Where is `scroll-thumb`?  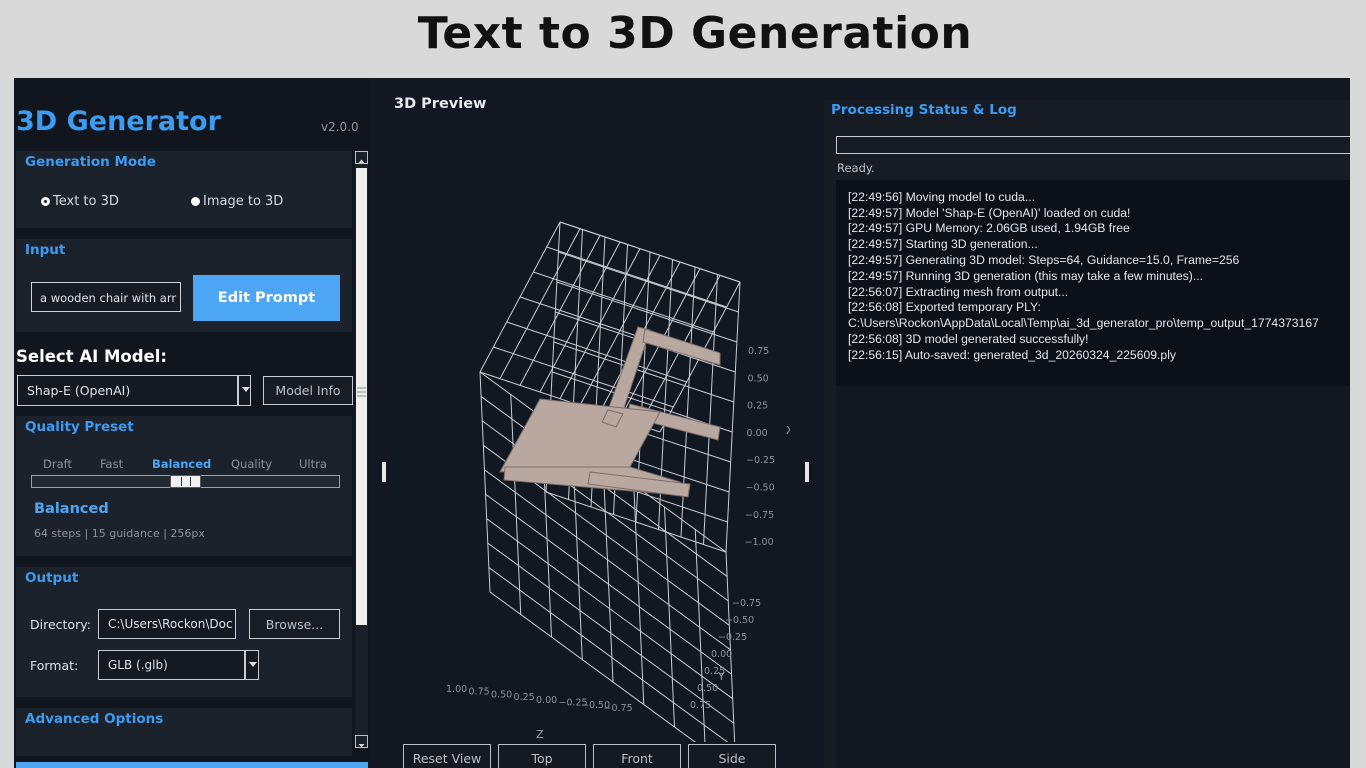 scroll-thumb is located at coordinates (361, 396).